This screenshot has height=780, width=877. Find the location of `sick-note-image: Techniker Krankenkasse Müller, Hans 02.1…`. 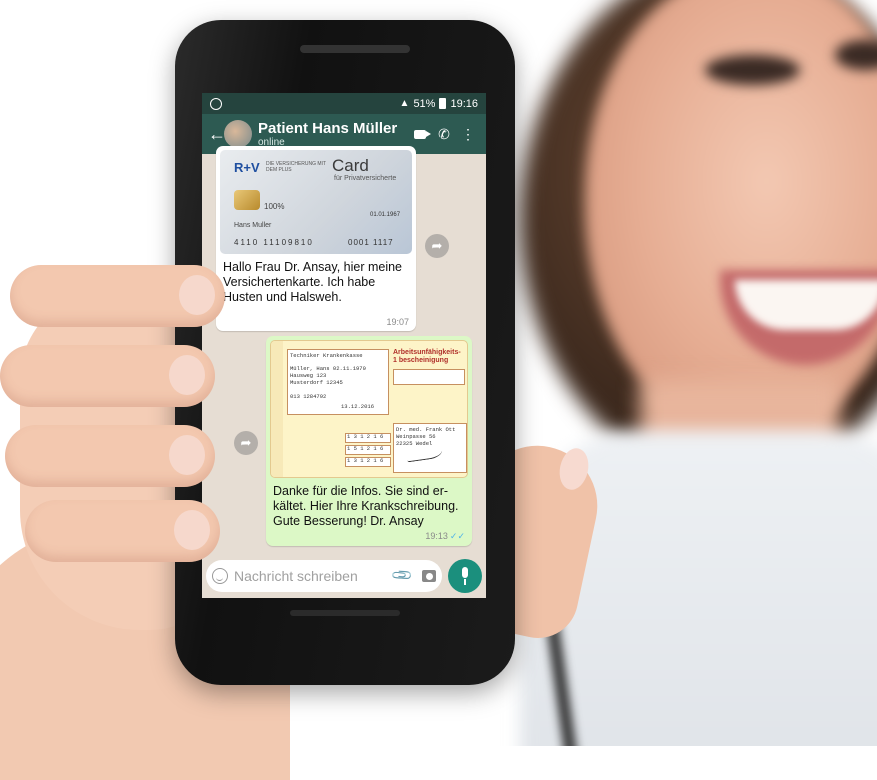

sick-note-image: Techniker Krankenkasse Müller, Hans 02.1… is located at coordinates (369, 409).